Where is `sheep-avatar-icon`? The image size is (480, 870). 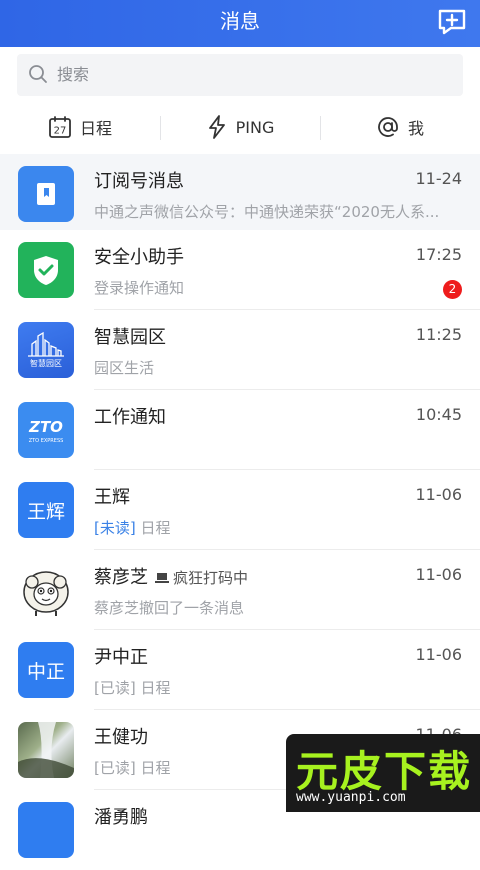
sheep-avatar-icon is located at coordinates (46, 590).